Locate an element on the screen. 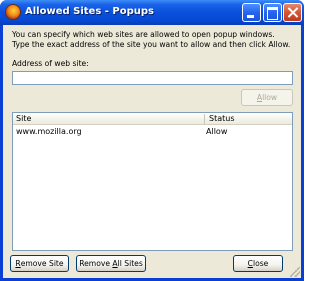 The height and width of the screenshot is (281, 320). close-button: Close is located at coordinates (258, 263).